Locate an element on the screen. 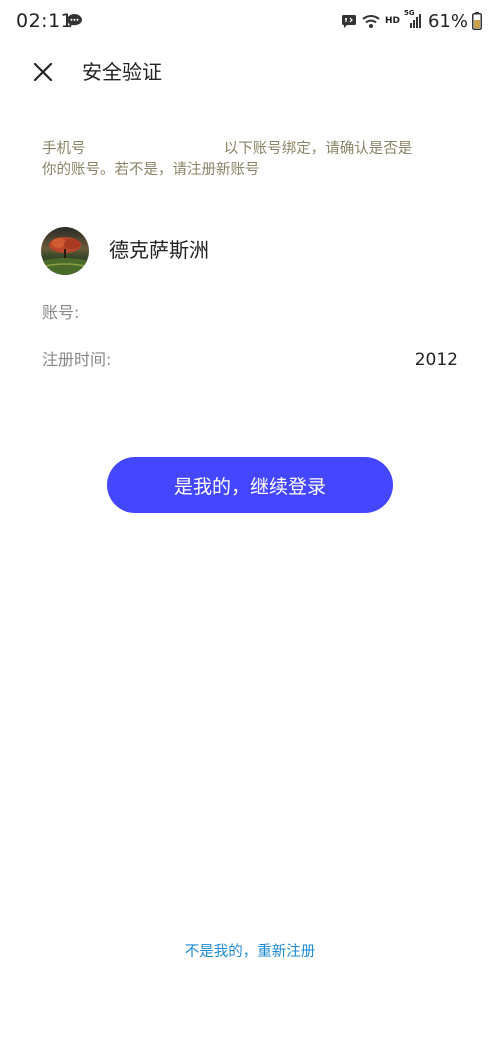 The width and height of the screenshot is (500, 1058). wifi-icon is located at coordinates (371, 21).